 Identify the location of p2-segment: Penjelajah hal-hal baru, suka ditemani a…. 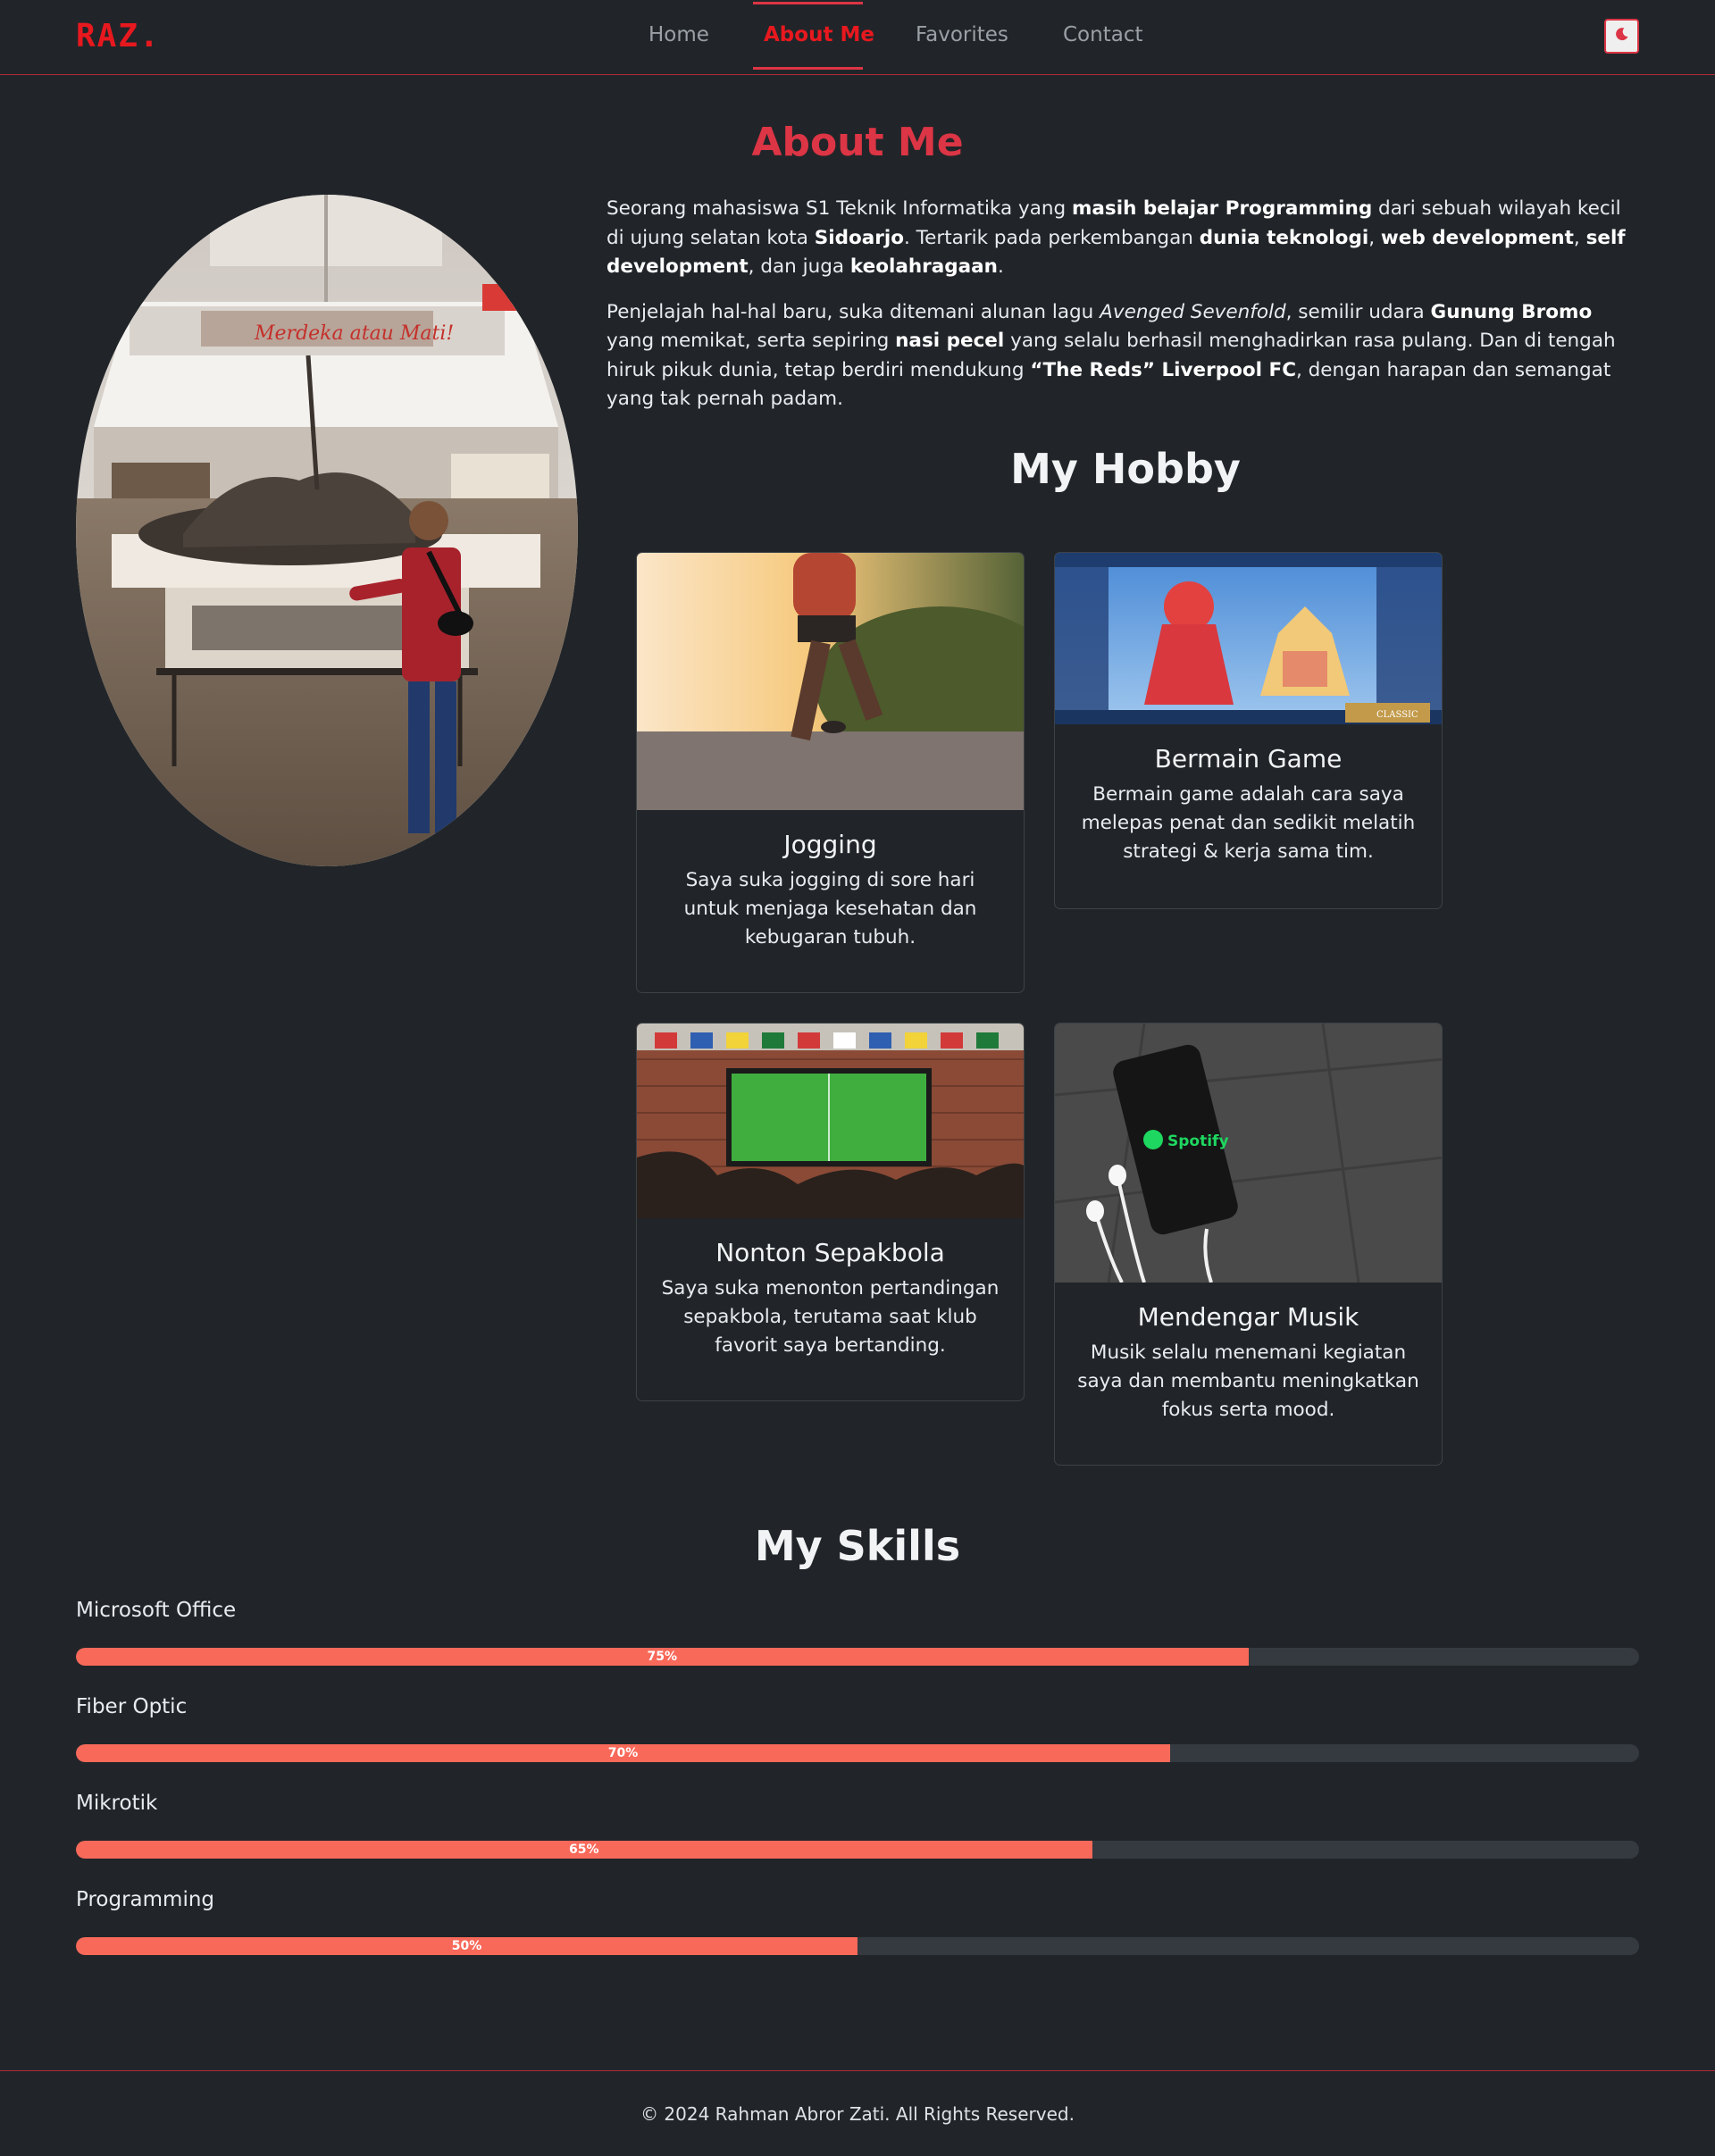
(853, 311).